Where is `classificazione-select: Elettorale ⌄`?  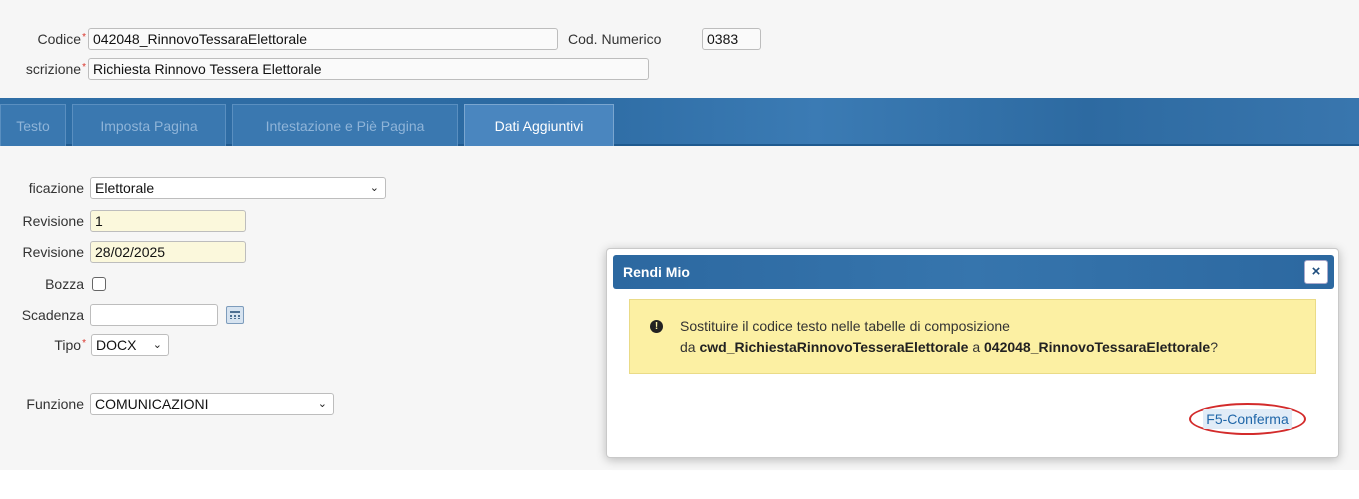 classificazione-select: Elettorale ⌄ is located at coordinates (238, 188).